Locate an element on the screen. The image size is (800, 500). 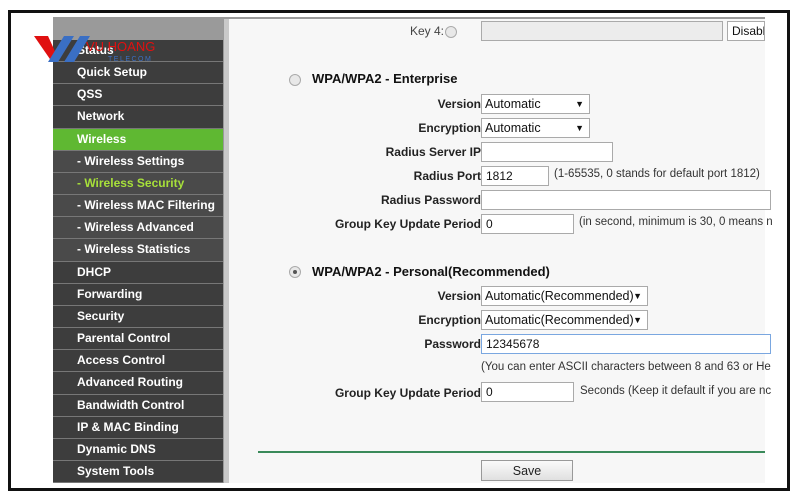
ent-gkup-note: (in second, minimum is 30, 0 means n is located at coordinates (676, 222).